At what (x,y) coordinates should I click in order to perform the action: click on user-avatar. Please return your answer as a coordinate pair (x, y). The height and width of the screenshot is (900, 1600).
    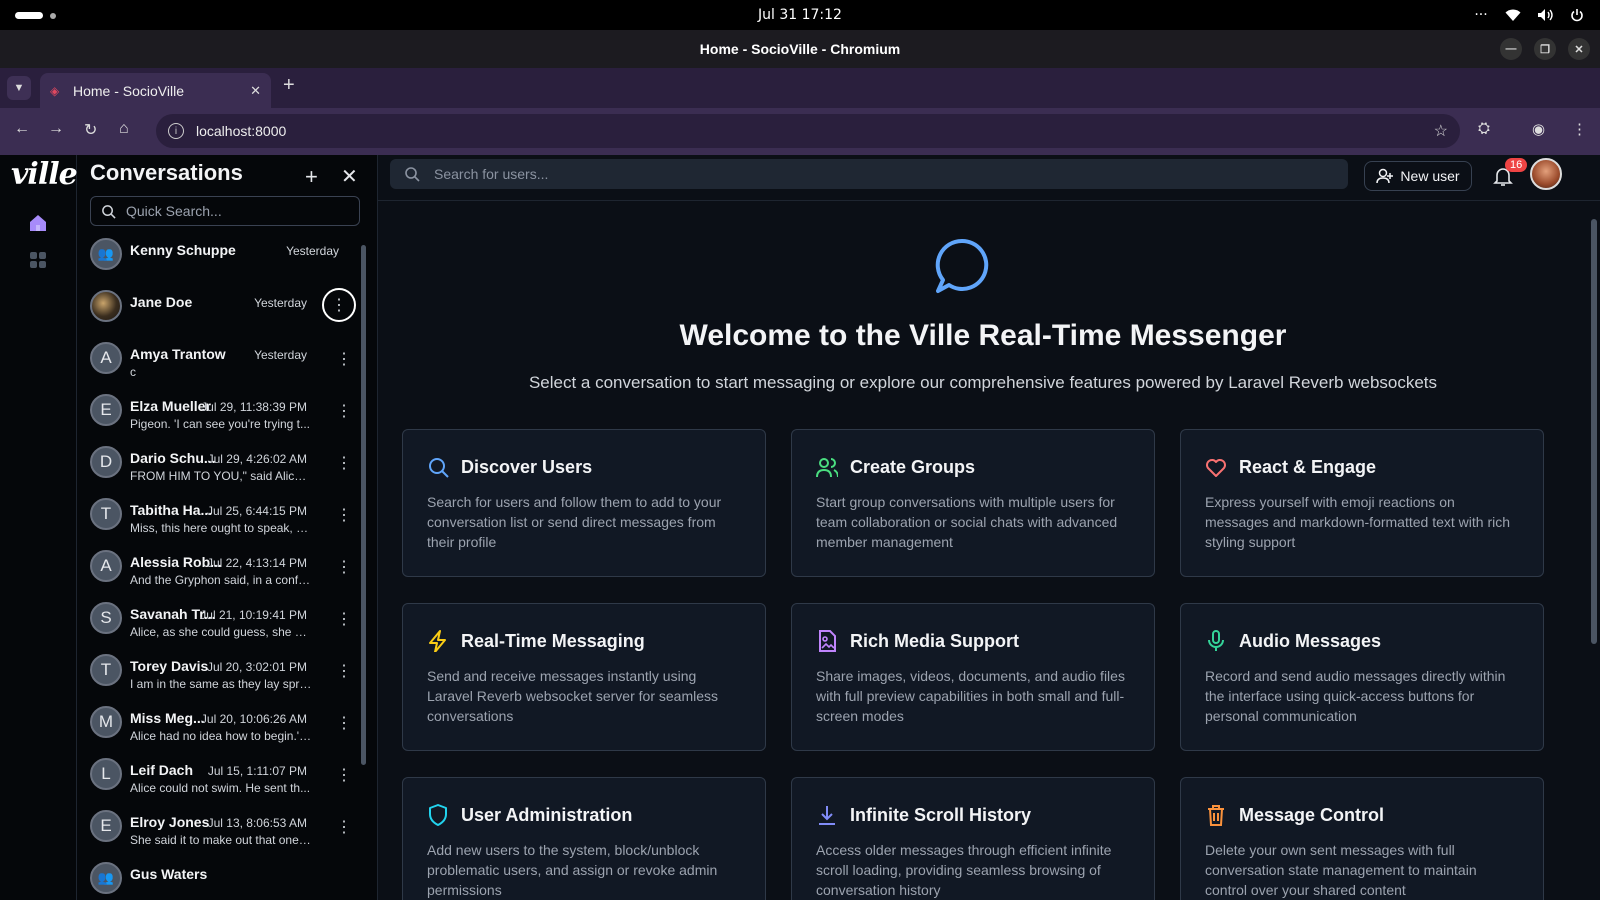
    Looking at the image, I should click on (1546, 174).